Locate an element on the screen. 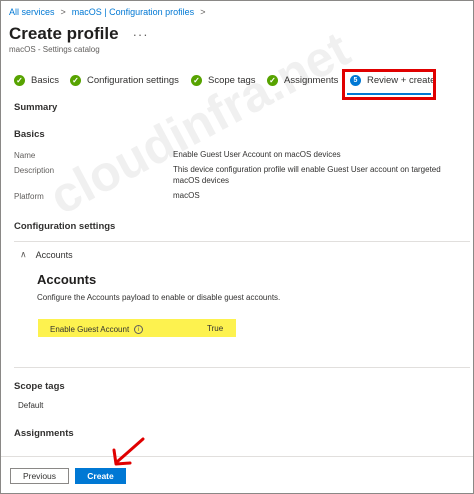  tab-scope-tags: ✓ Scope tags is located at coordinates (223, 80).